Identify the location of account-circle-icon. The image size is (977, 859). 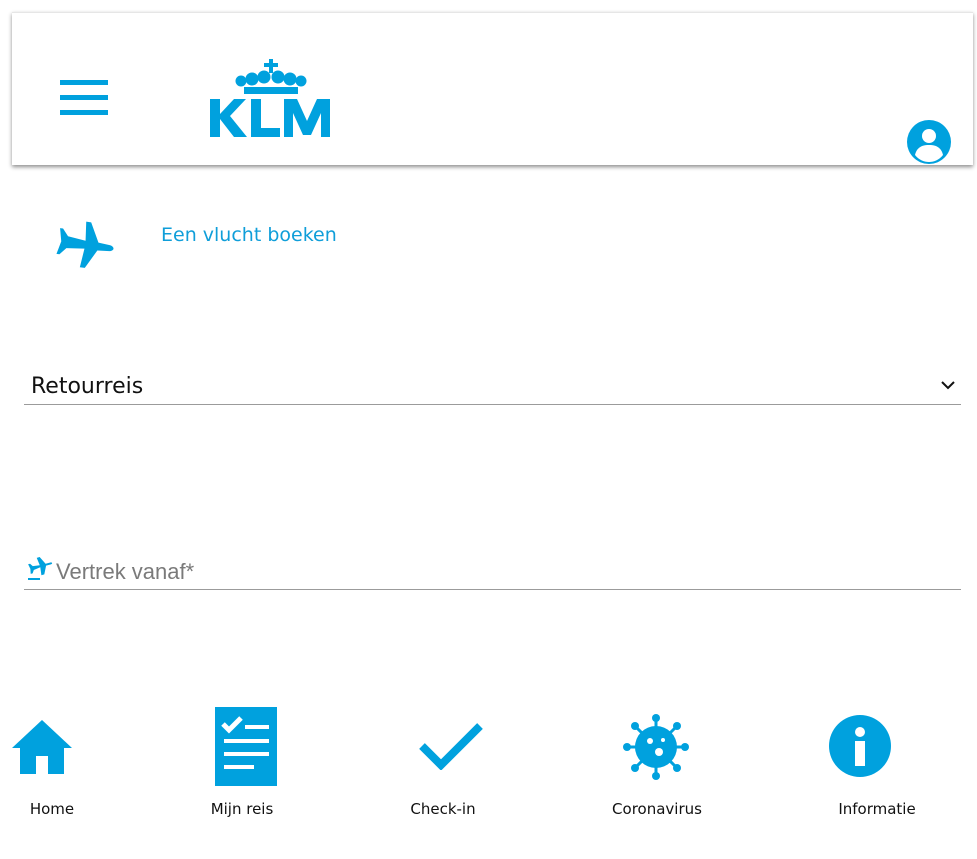
(929, 142).